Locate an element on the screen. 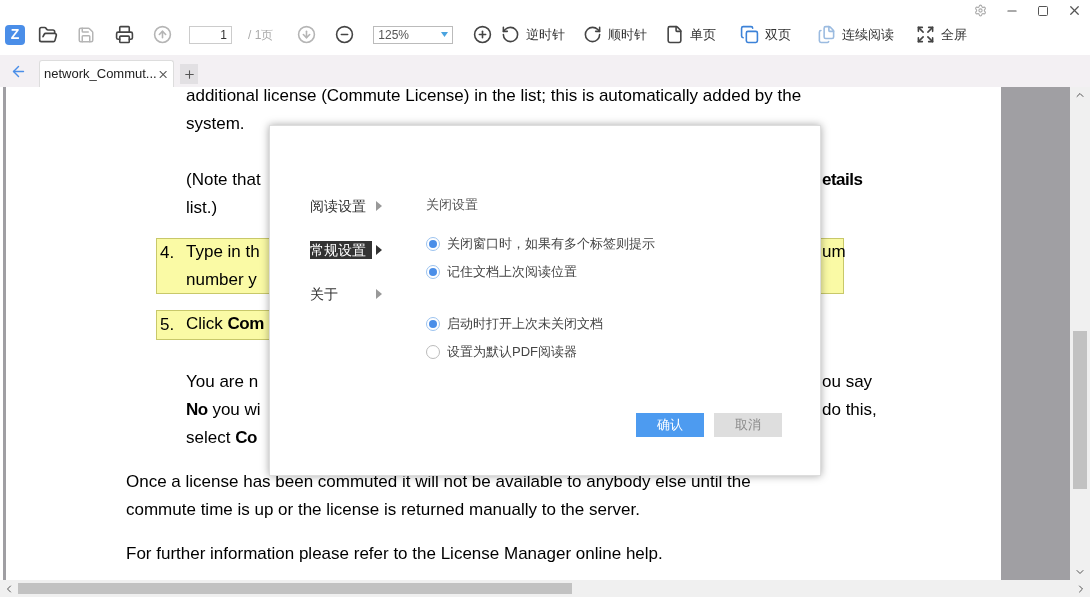 This screenshot has height=600, width=1090. app-logo: Z is located at coordinates (15, 34).